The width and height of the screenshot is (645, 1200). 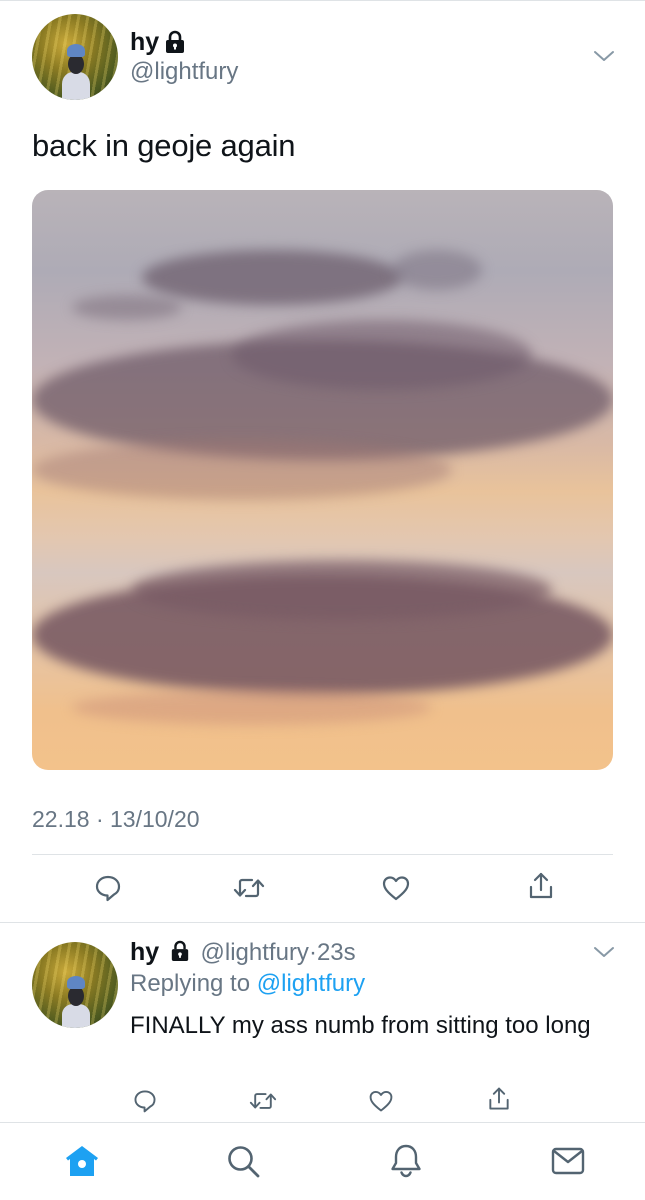 What do you see at coordinates (144, 42) in the screenshot?
I see `display-name: hy` at bounding box center [144, 42].